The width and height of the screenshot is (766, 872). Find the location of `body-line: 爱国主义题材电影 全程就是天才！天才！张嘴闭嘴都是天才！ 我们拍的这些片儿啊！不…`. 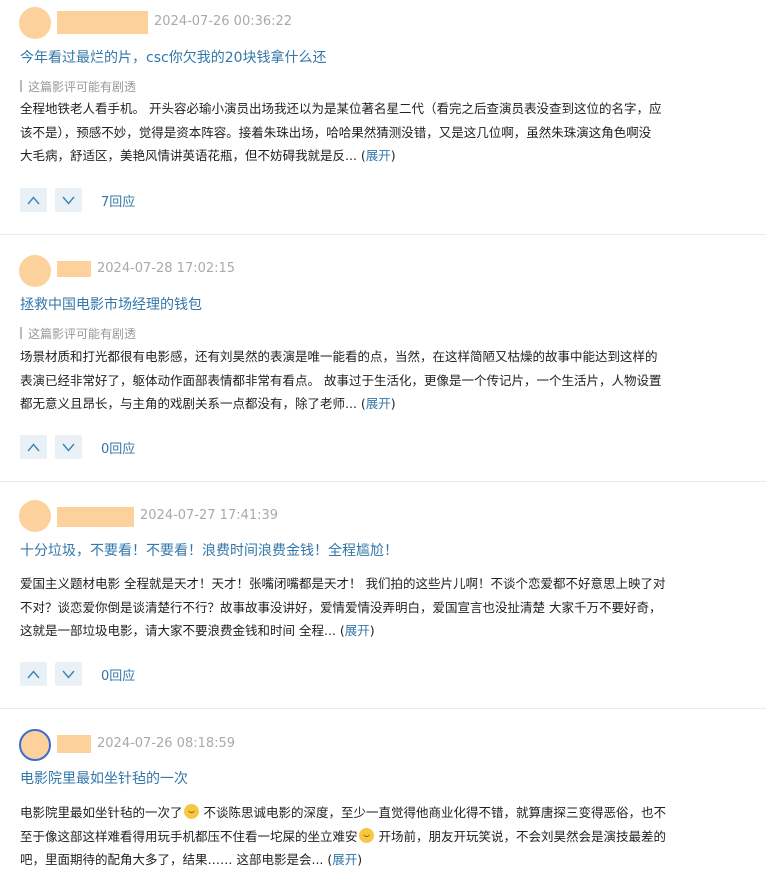

body-line: 爱国主义题材电影 全程就是天才！天才！张嘴闭嘴都是天才！ 我们拍的这些片儿啊！不… is located at coordinates (343, 583).